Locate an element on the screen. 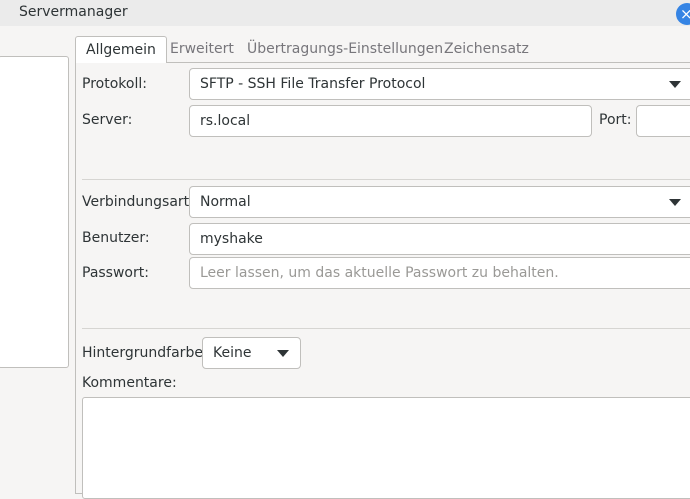 The height and width of the screenshot is (499, 690). background-color-select: Keine is located at coordinates (251, 353).